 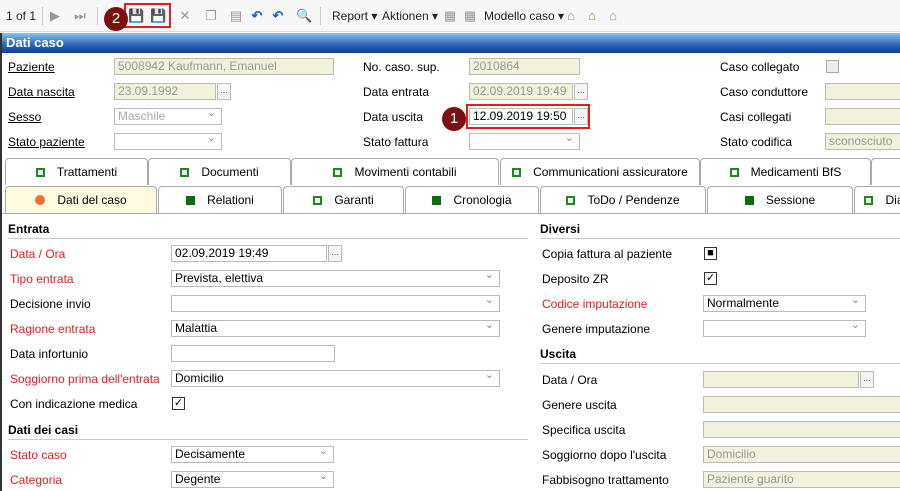 What do you see at coordinates (571, 16) in the screenshot?
I see `home-icon: ⌂` at bounding box center [571, 16].